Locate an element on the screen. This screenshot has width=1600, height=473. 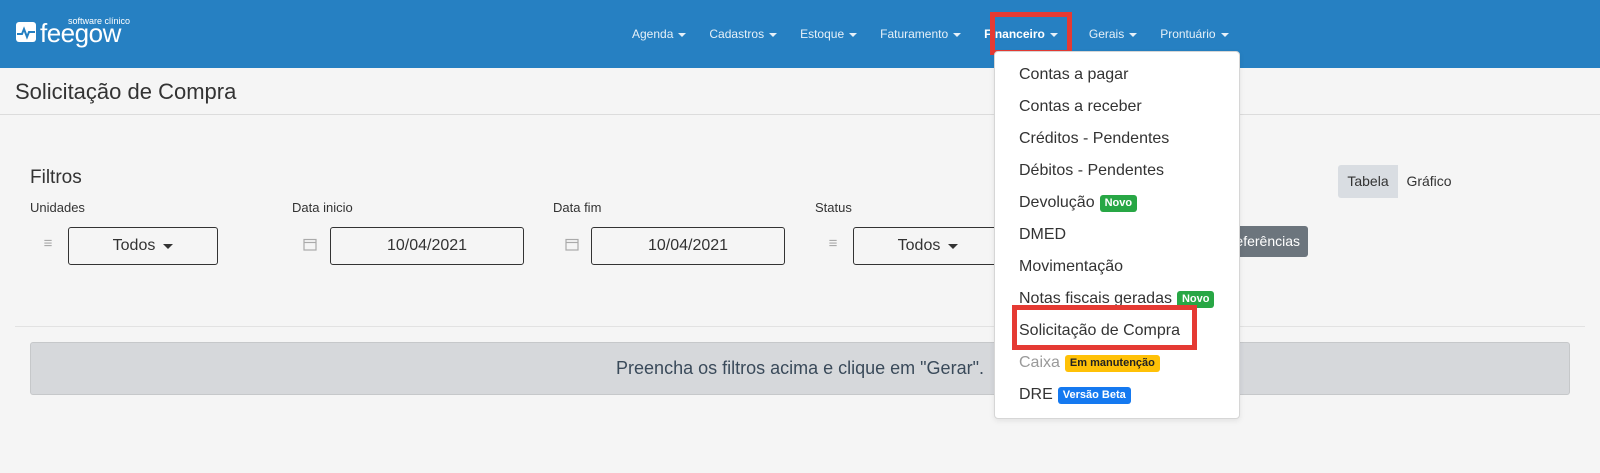
logo-brand: feegow is located at coordinates (80, 33).